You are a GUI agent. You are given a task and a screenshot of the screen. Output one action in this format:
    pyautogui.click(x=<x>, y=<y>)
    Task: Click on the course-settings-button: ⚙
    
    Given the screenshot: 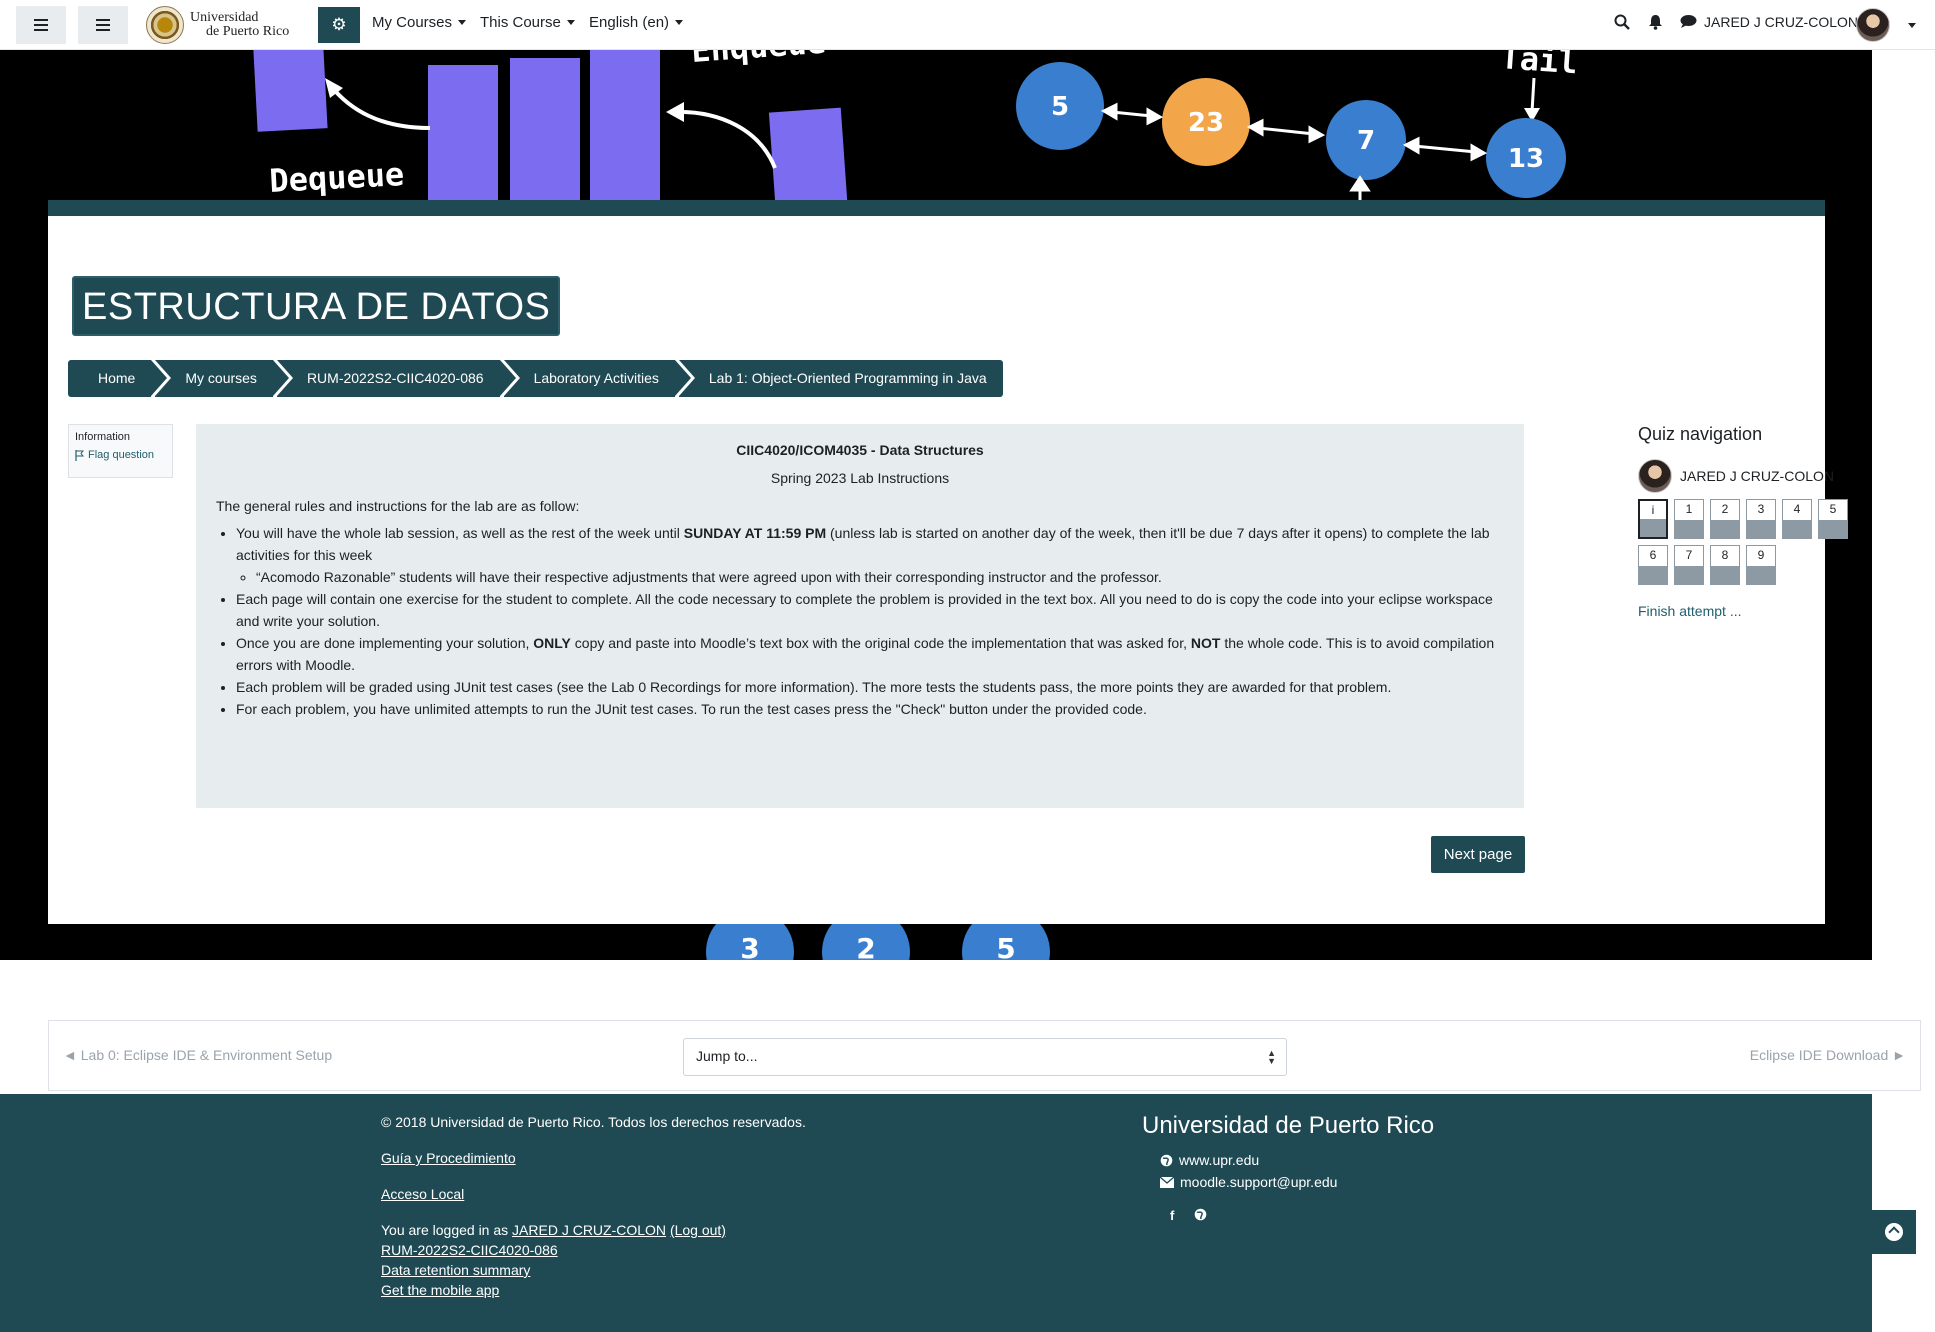 What is the action you would take?
    pyautogui.click(x=339, y=25)
    